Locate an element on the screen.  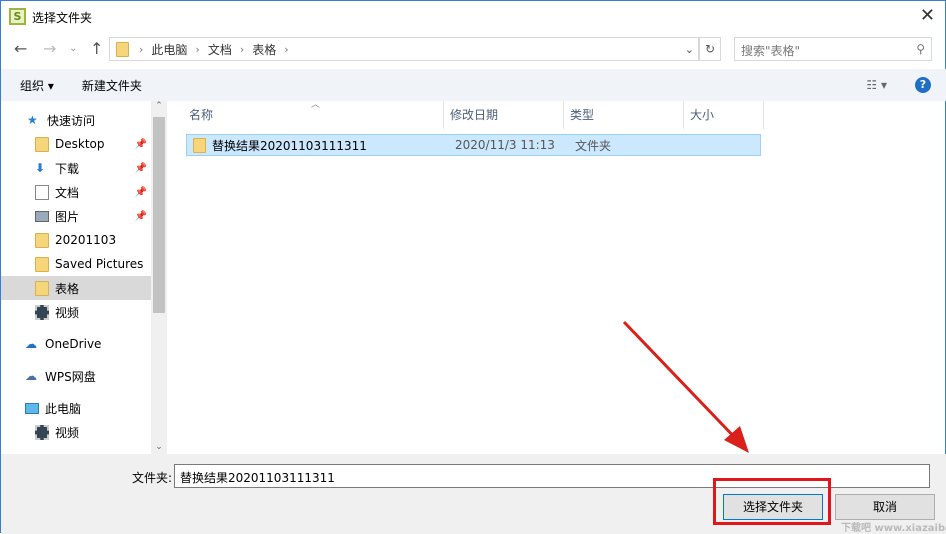
sidebar-item-this-pc: 此电脑 is located at coordinates (76, 408).